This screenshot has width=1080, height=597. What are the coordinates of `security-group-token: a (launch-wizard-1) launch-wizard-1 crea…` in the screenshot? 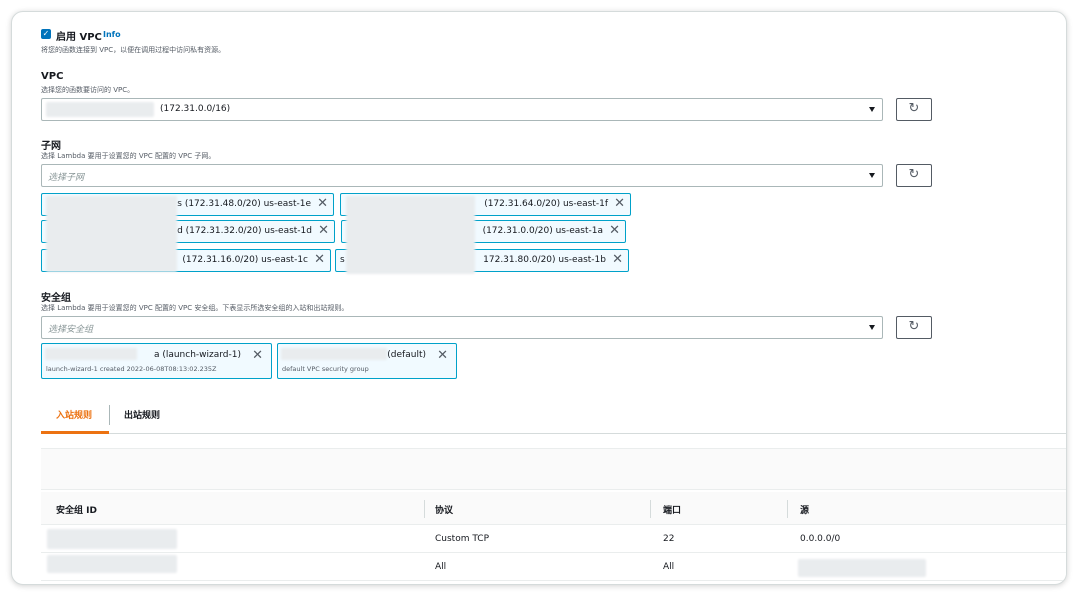 It's located at (156, 361).